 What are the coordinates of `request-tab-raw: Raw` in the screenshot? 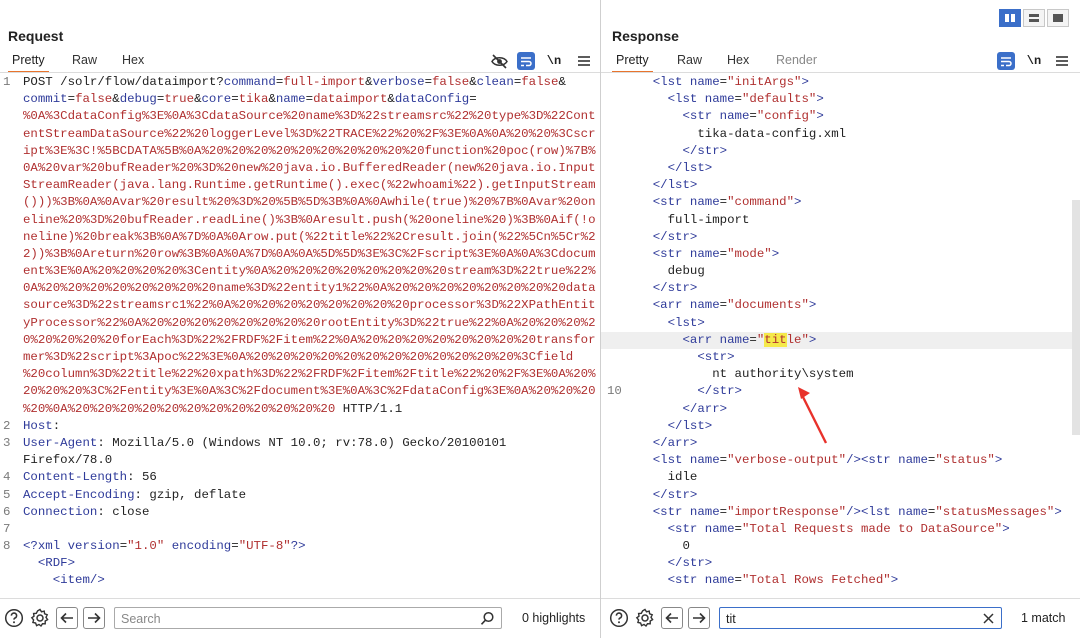 It's located at (84, 60).